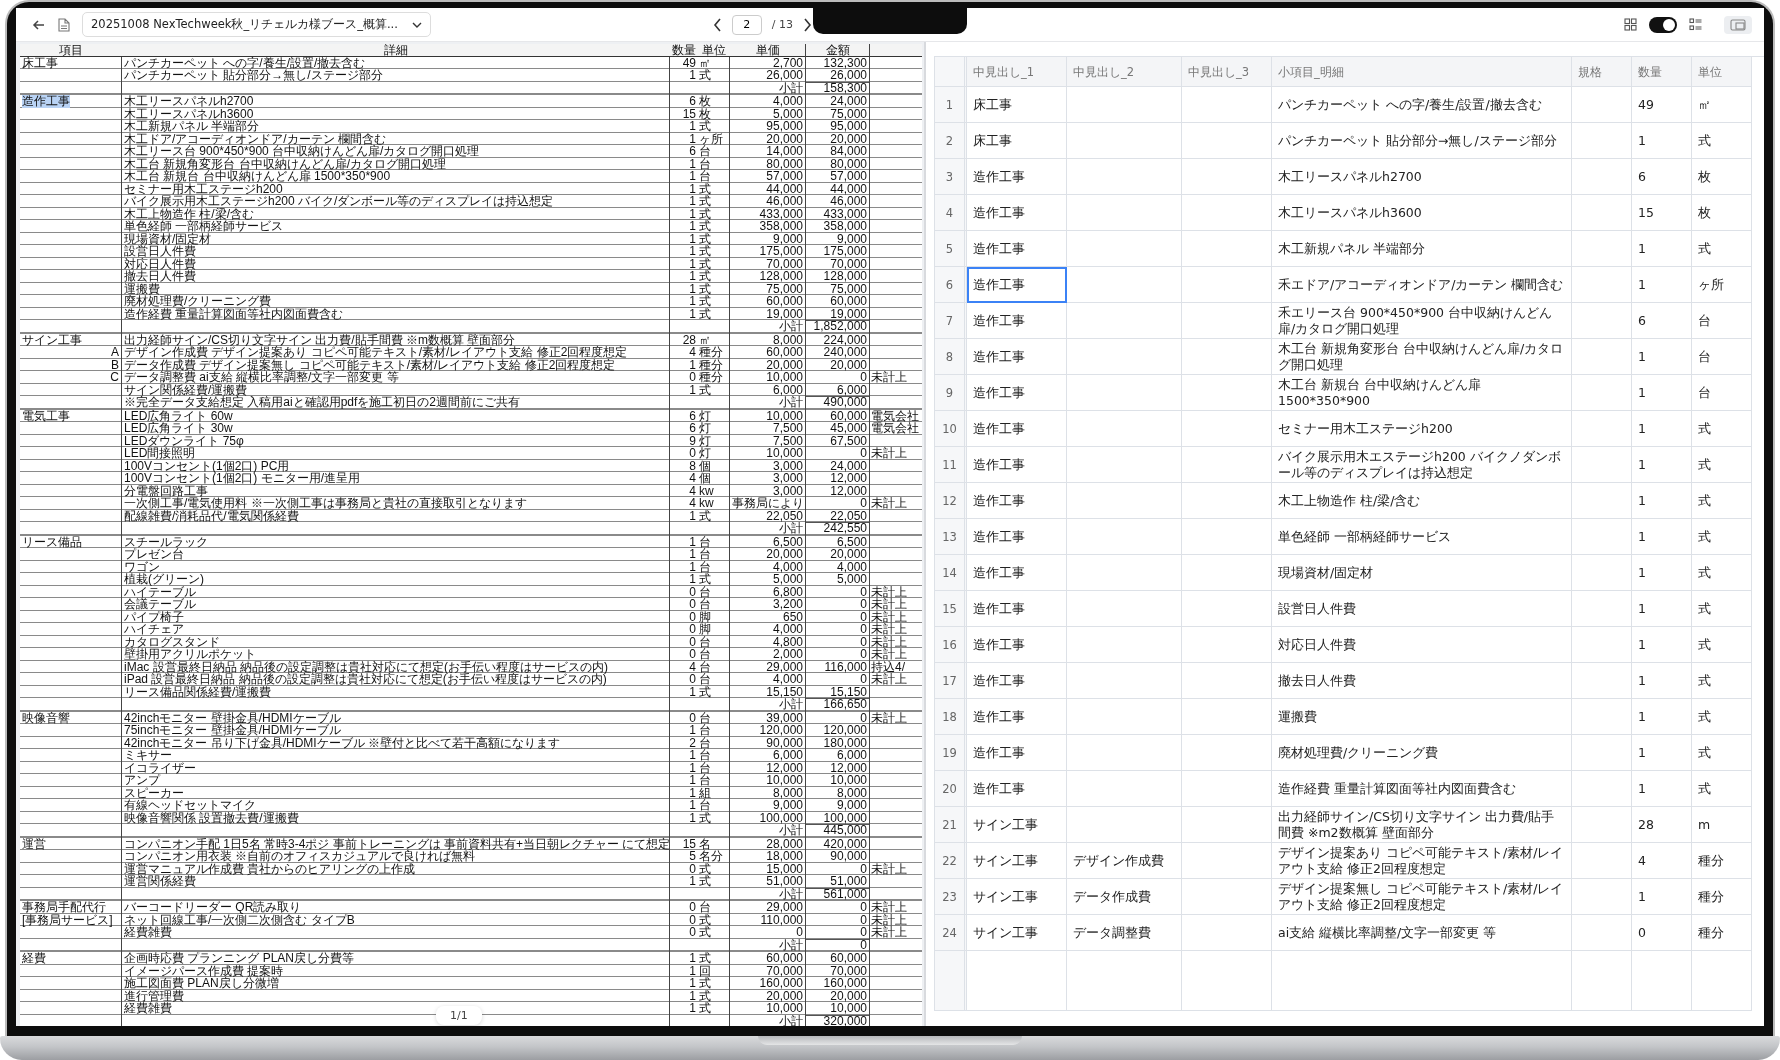 This screenshot has height=1060, width=1780. What do you see at coordinates (1422, 141) in the screenshot?
I see `table-cell: パンチカーペット 貼分部分→無し/ステージ部分` at bounding box center [1422, 141].